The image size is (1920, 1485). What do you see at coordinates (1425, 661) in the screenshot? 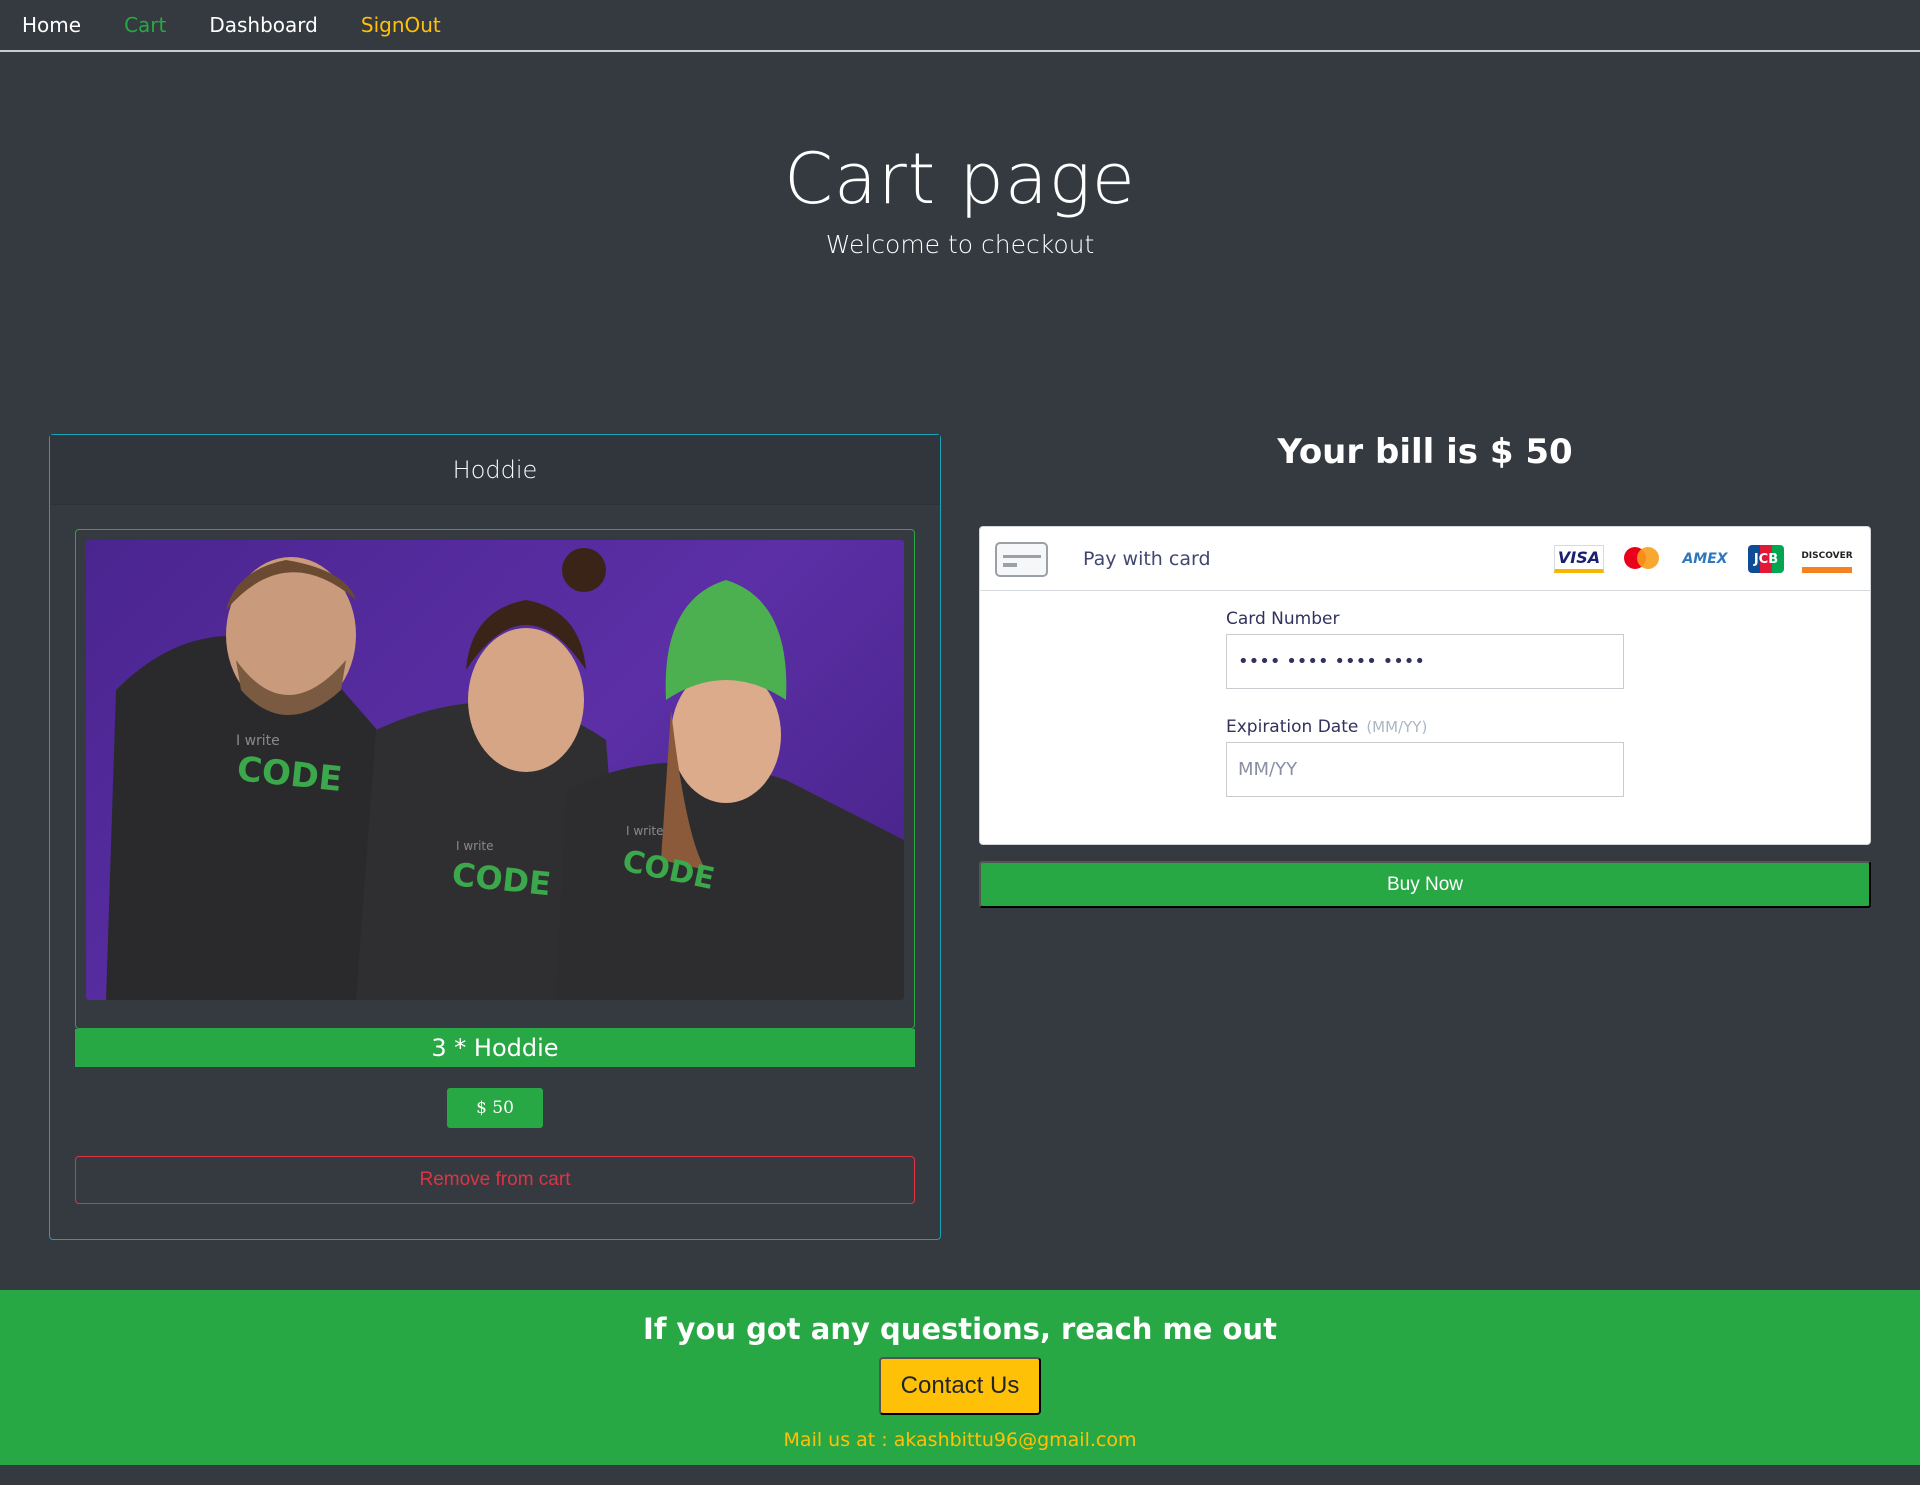
I see `card-number-field: •••• •••• •••• ••••` at bounding box center [1425, 661].